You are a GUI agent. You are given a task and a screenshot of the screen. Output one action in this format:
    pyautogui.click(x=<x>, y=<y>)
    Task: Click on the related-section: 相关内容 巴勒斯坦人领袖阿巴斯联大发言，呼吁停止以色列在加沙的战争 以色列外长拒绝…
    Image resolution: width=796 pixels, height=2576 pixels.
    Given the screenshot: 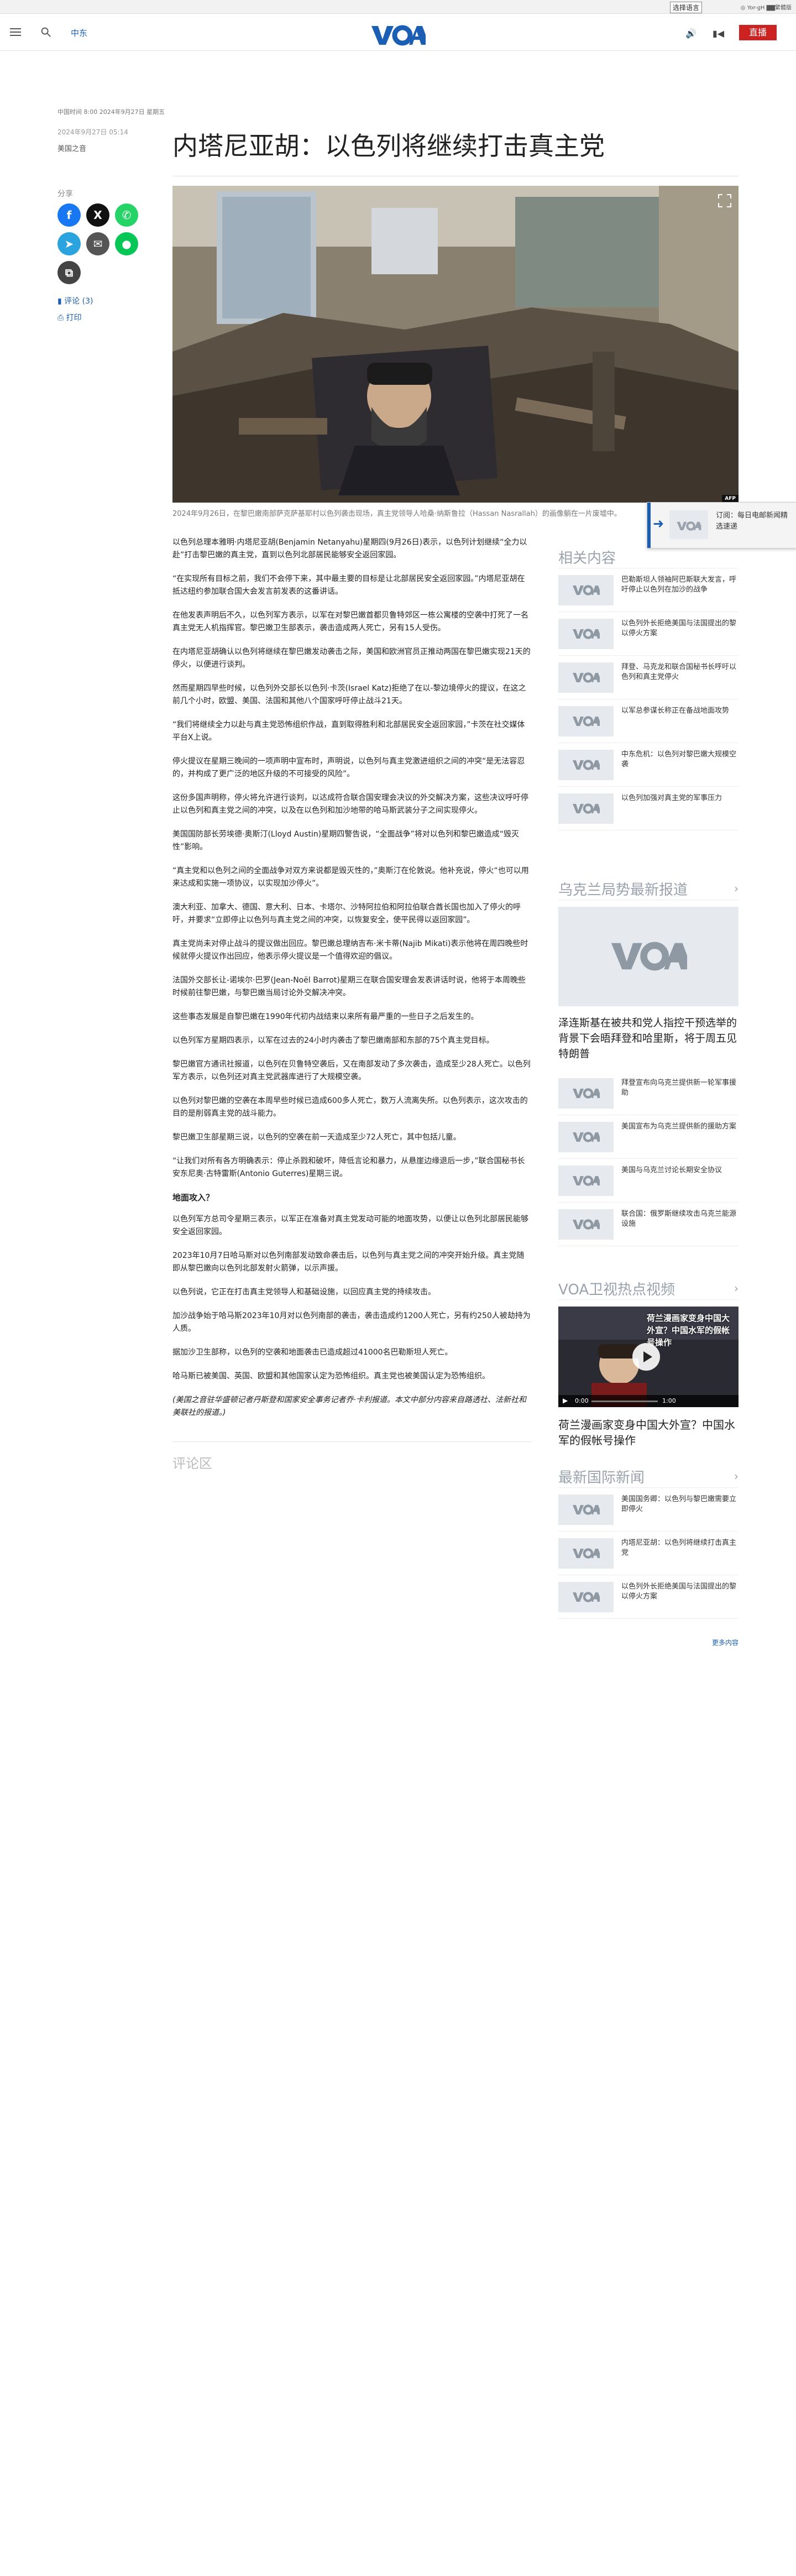 What is the action you would take?
    pyautogui.click(x=648, y=688)
    